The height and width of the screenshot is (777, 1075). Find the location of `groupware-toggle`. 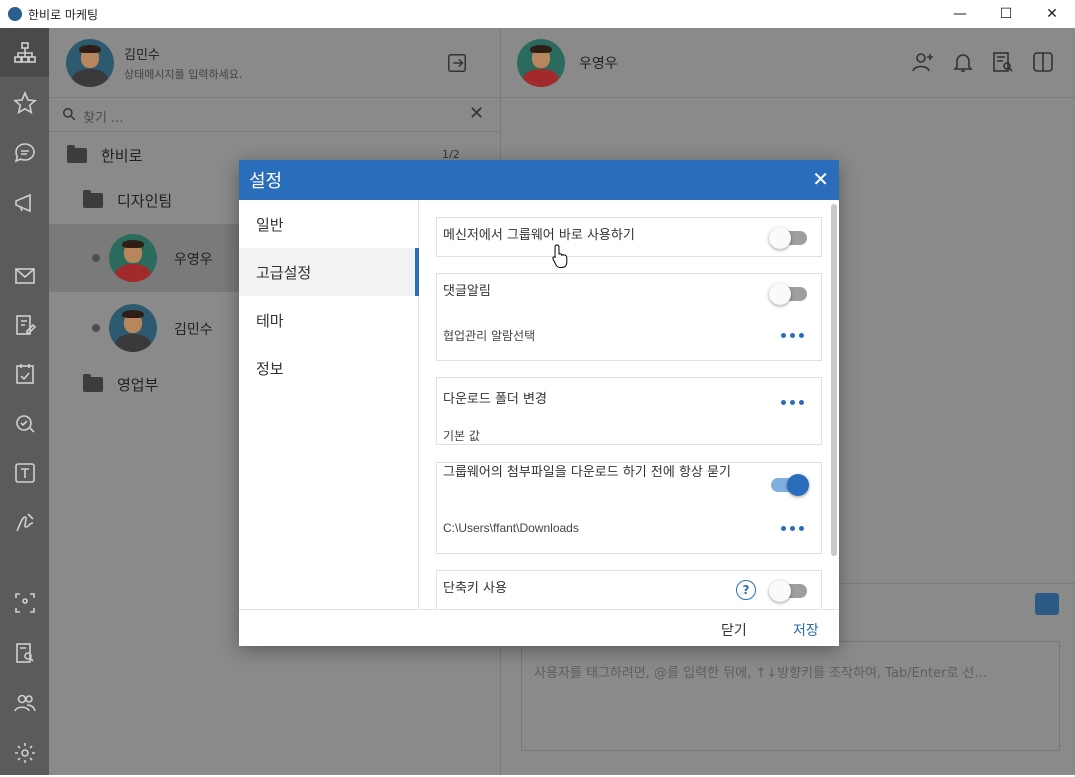

groupware-toggle is located at coordinates (788, 238).